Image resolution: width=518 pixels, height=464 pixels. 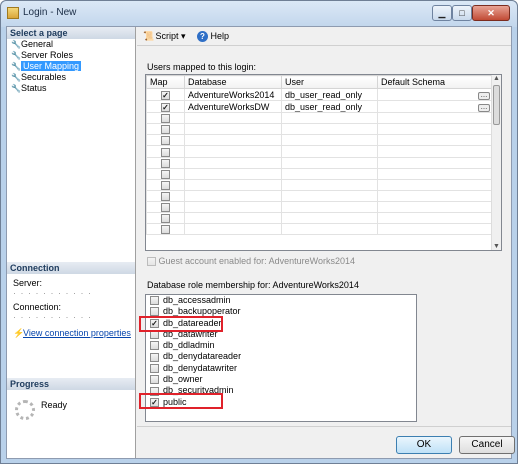 What do you see at coordinates (329, 82) in the screenshot?
I see `column-header-user: User` at bounding box center [329, 82].